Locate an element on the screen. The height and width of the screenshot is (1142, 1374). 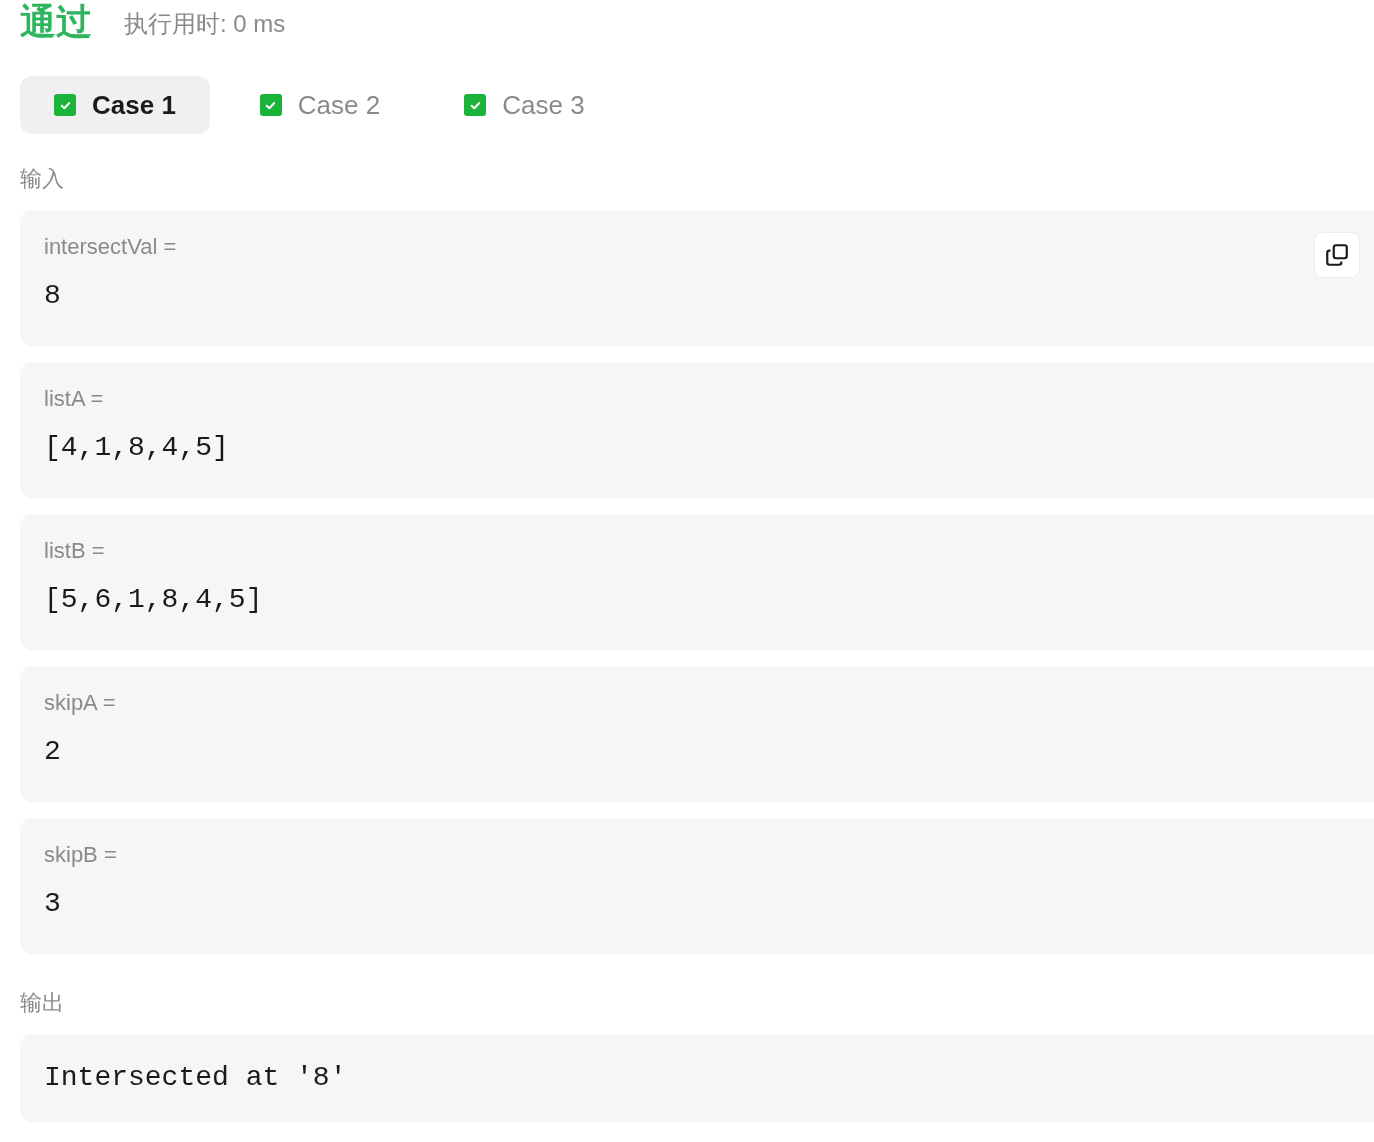
param-value: 8 is located at coordinates (52, 296).